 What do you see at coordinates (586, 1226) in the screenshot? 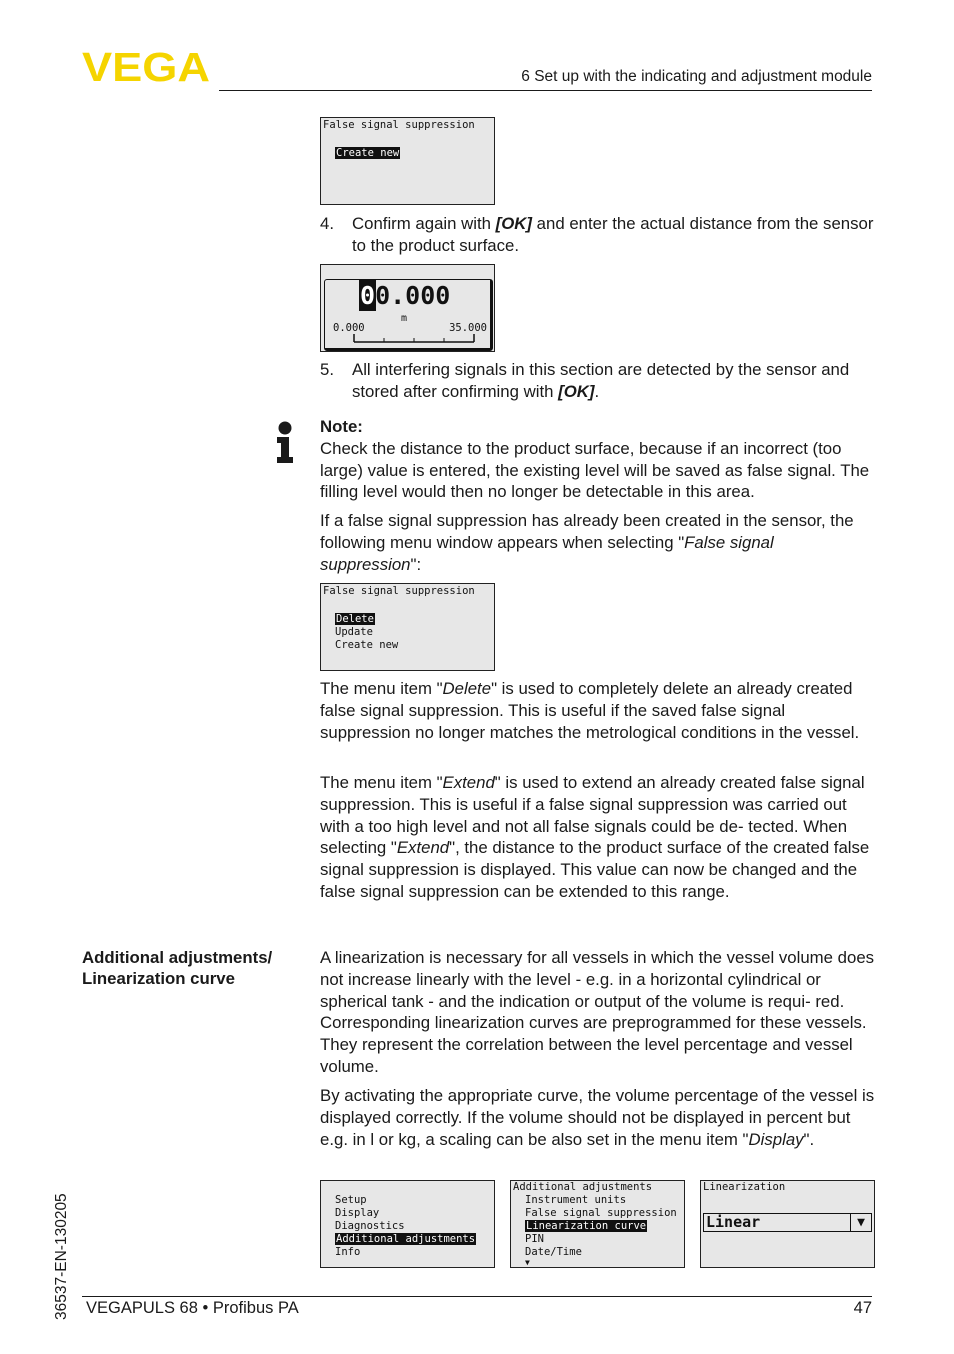
I see `menu-item-linearization-curve: Linearization curve` at bounding box center [586, 1226].